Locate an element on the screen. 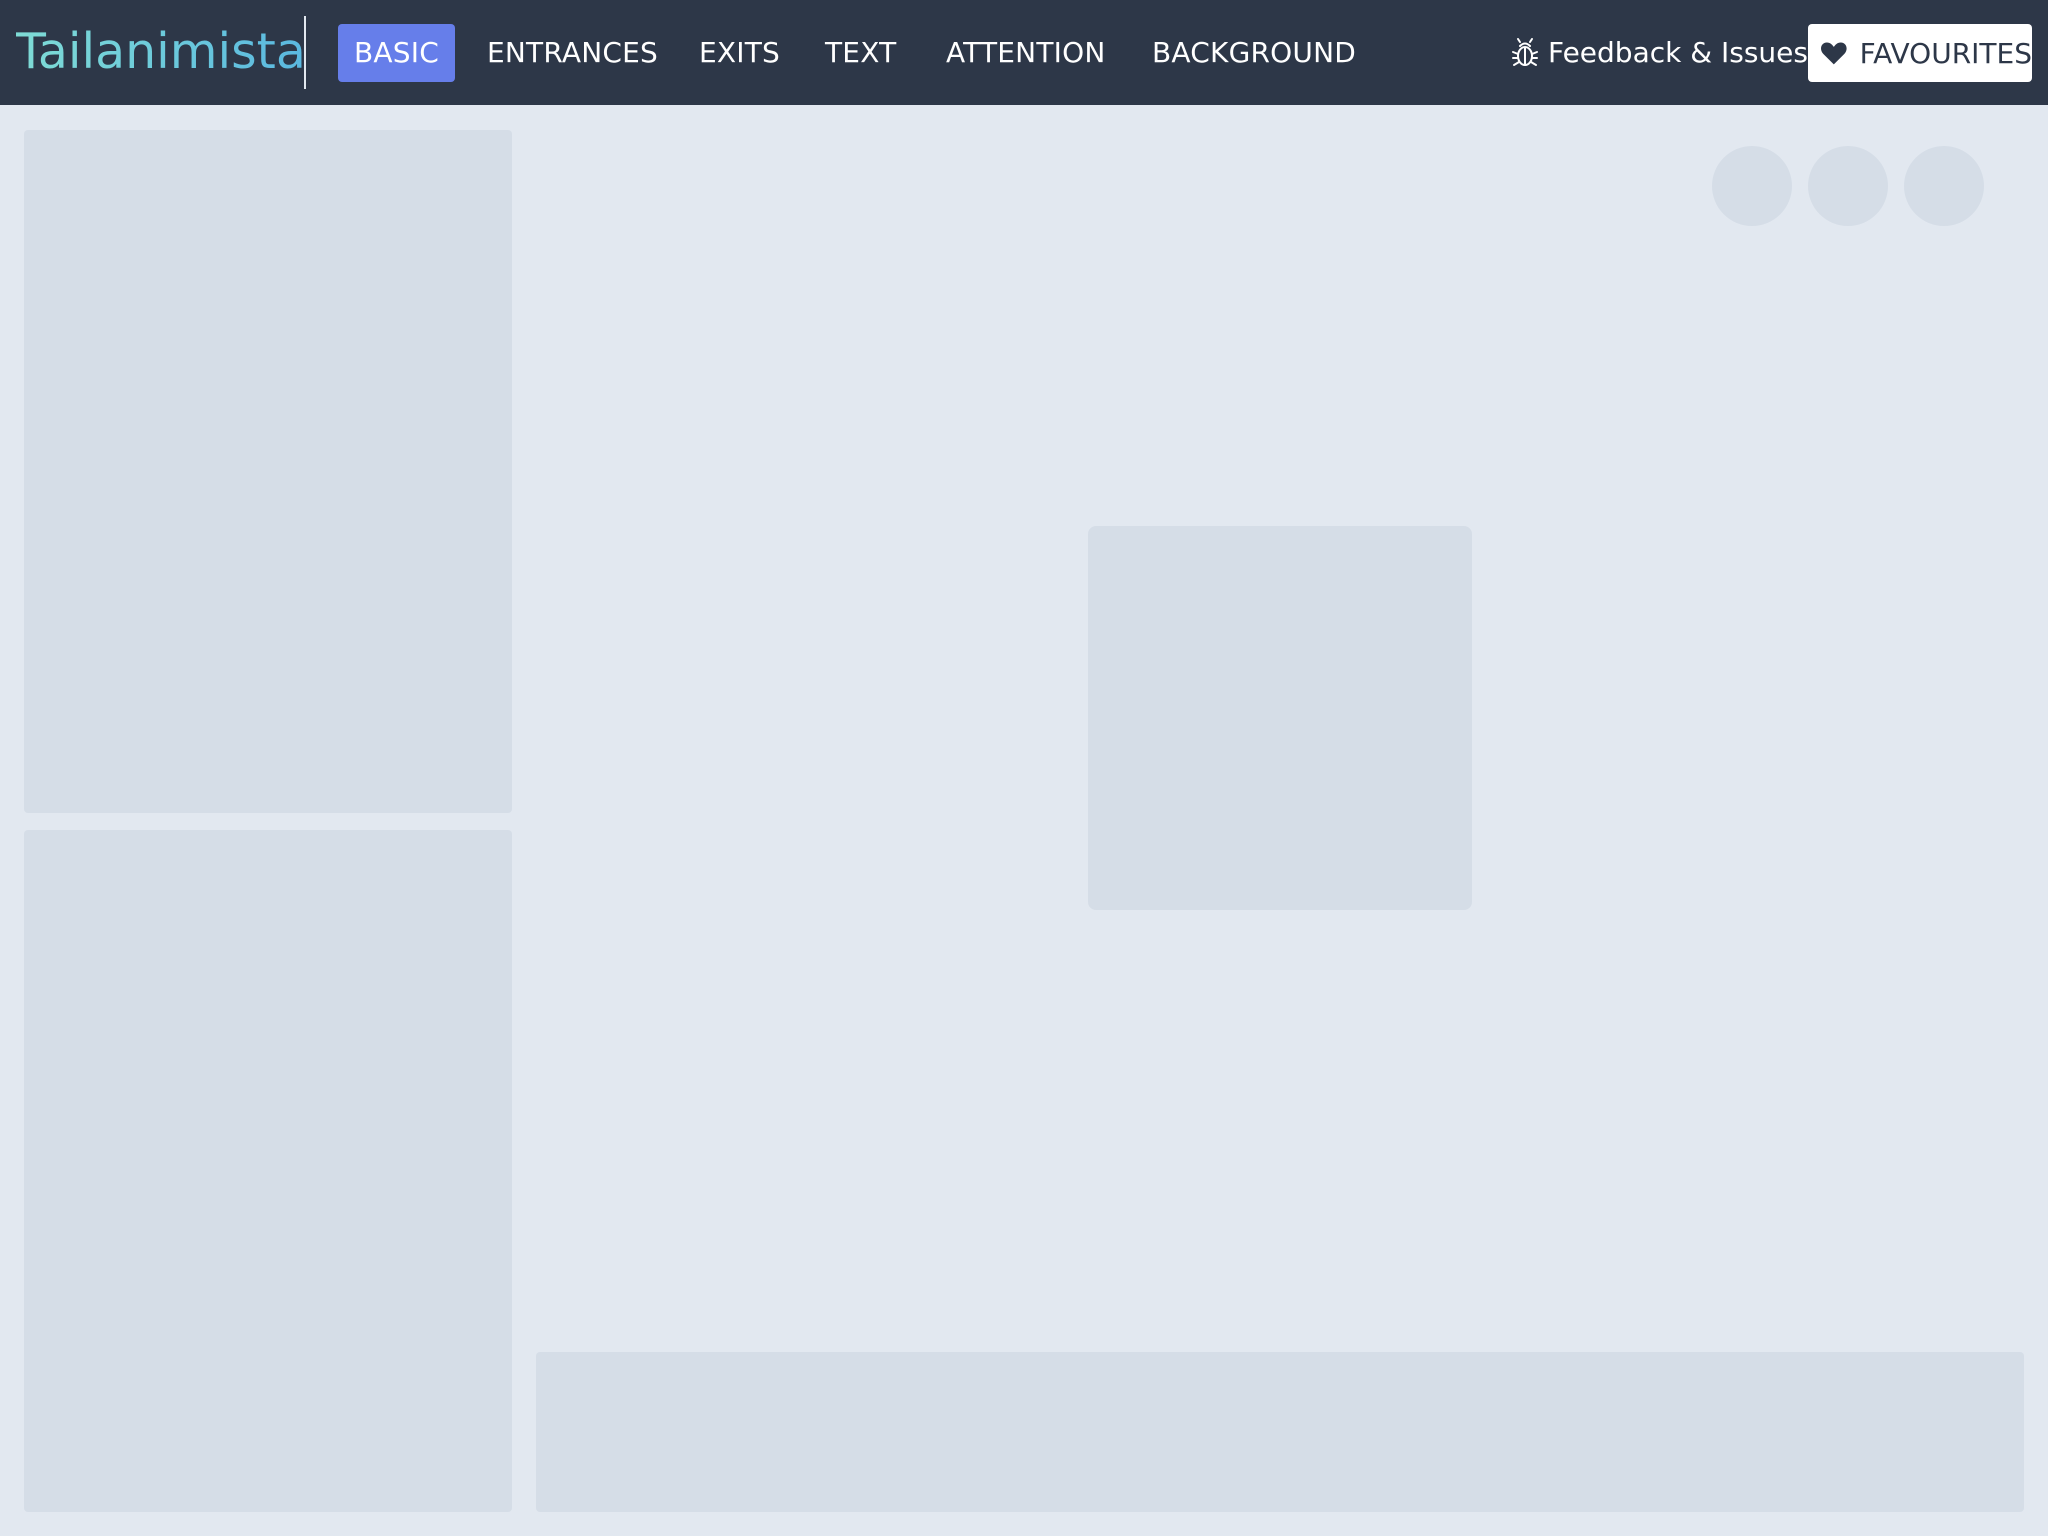 This screenshot has height=1536, width=2048. code-panel-skeleton is located at coordinates (1280, 1432).